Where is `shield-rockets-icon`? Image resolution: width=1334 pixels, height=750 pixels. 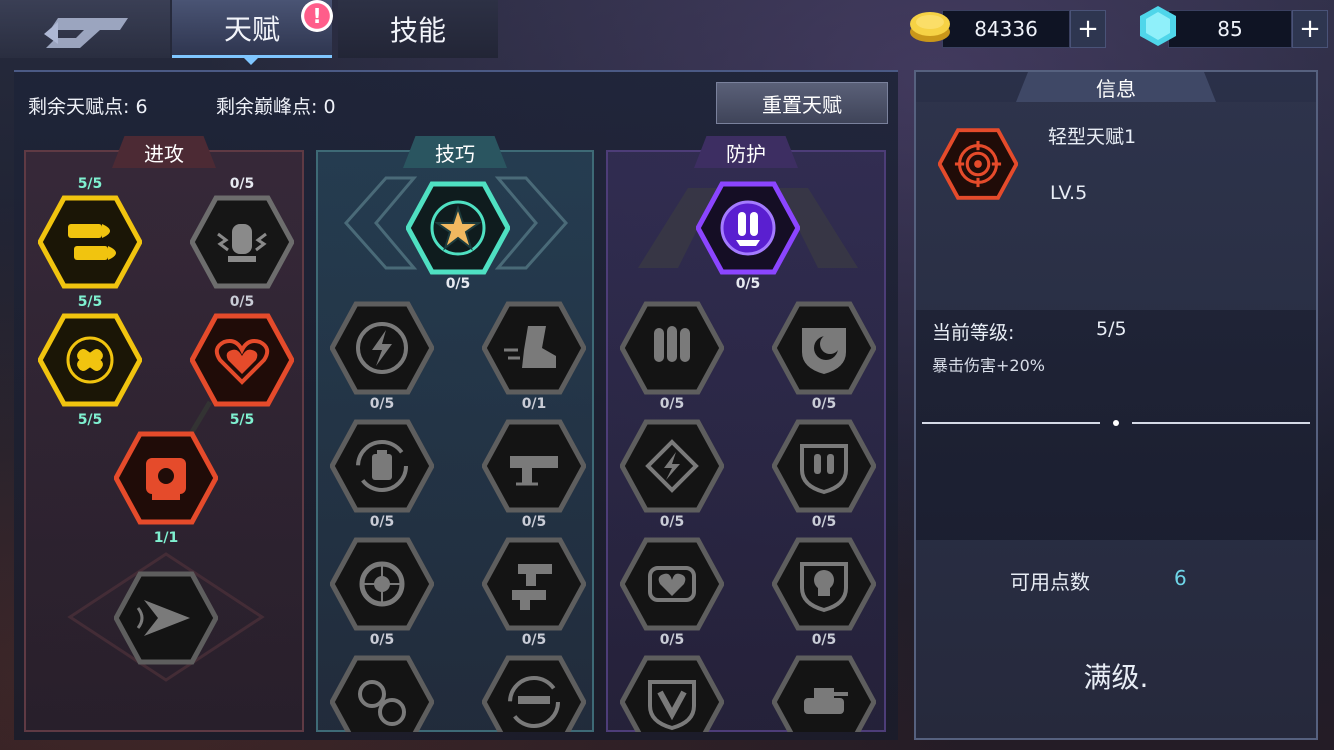 shield-rockets-icon is located at coordinates (824, 469).